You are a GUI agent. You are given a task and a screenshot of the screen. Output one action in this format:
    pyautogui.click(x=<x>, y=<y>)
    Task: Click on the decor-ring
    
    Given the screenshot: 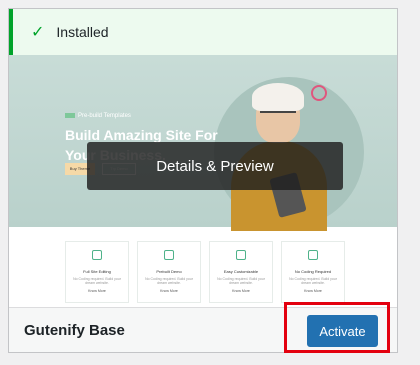 What is the action you would take?
    pyautogui.click(x=319, y=93)
    